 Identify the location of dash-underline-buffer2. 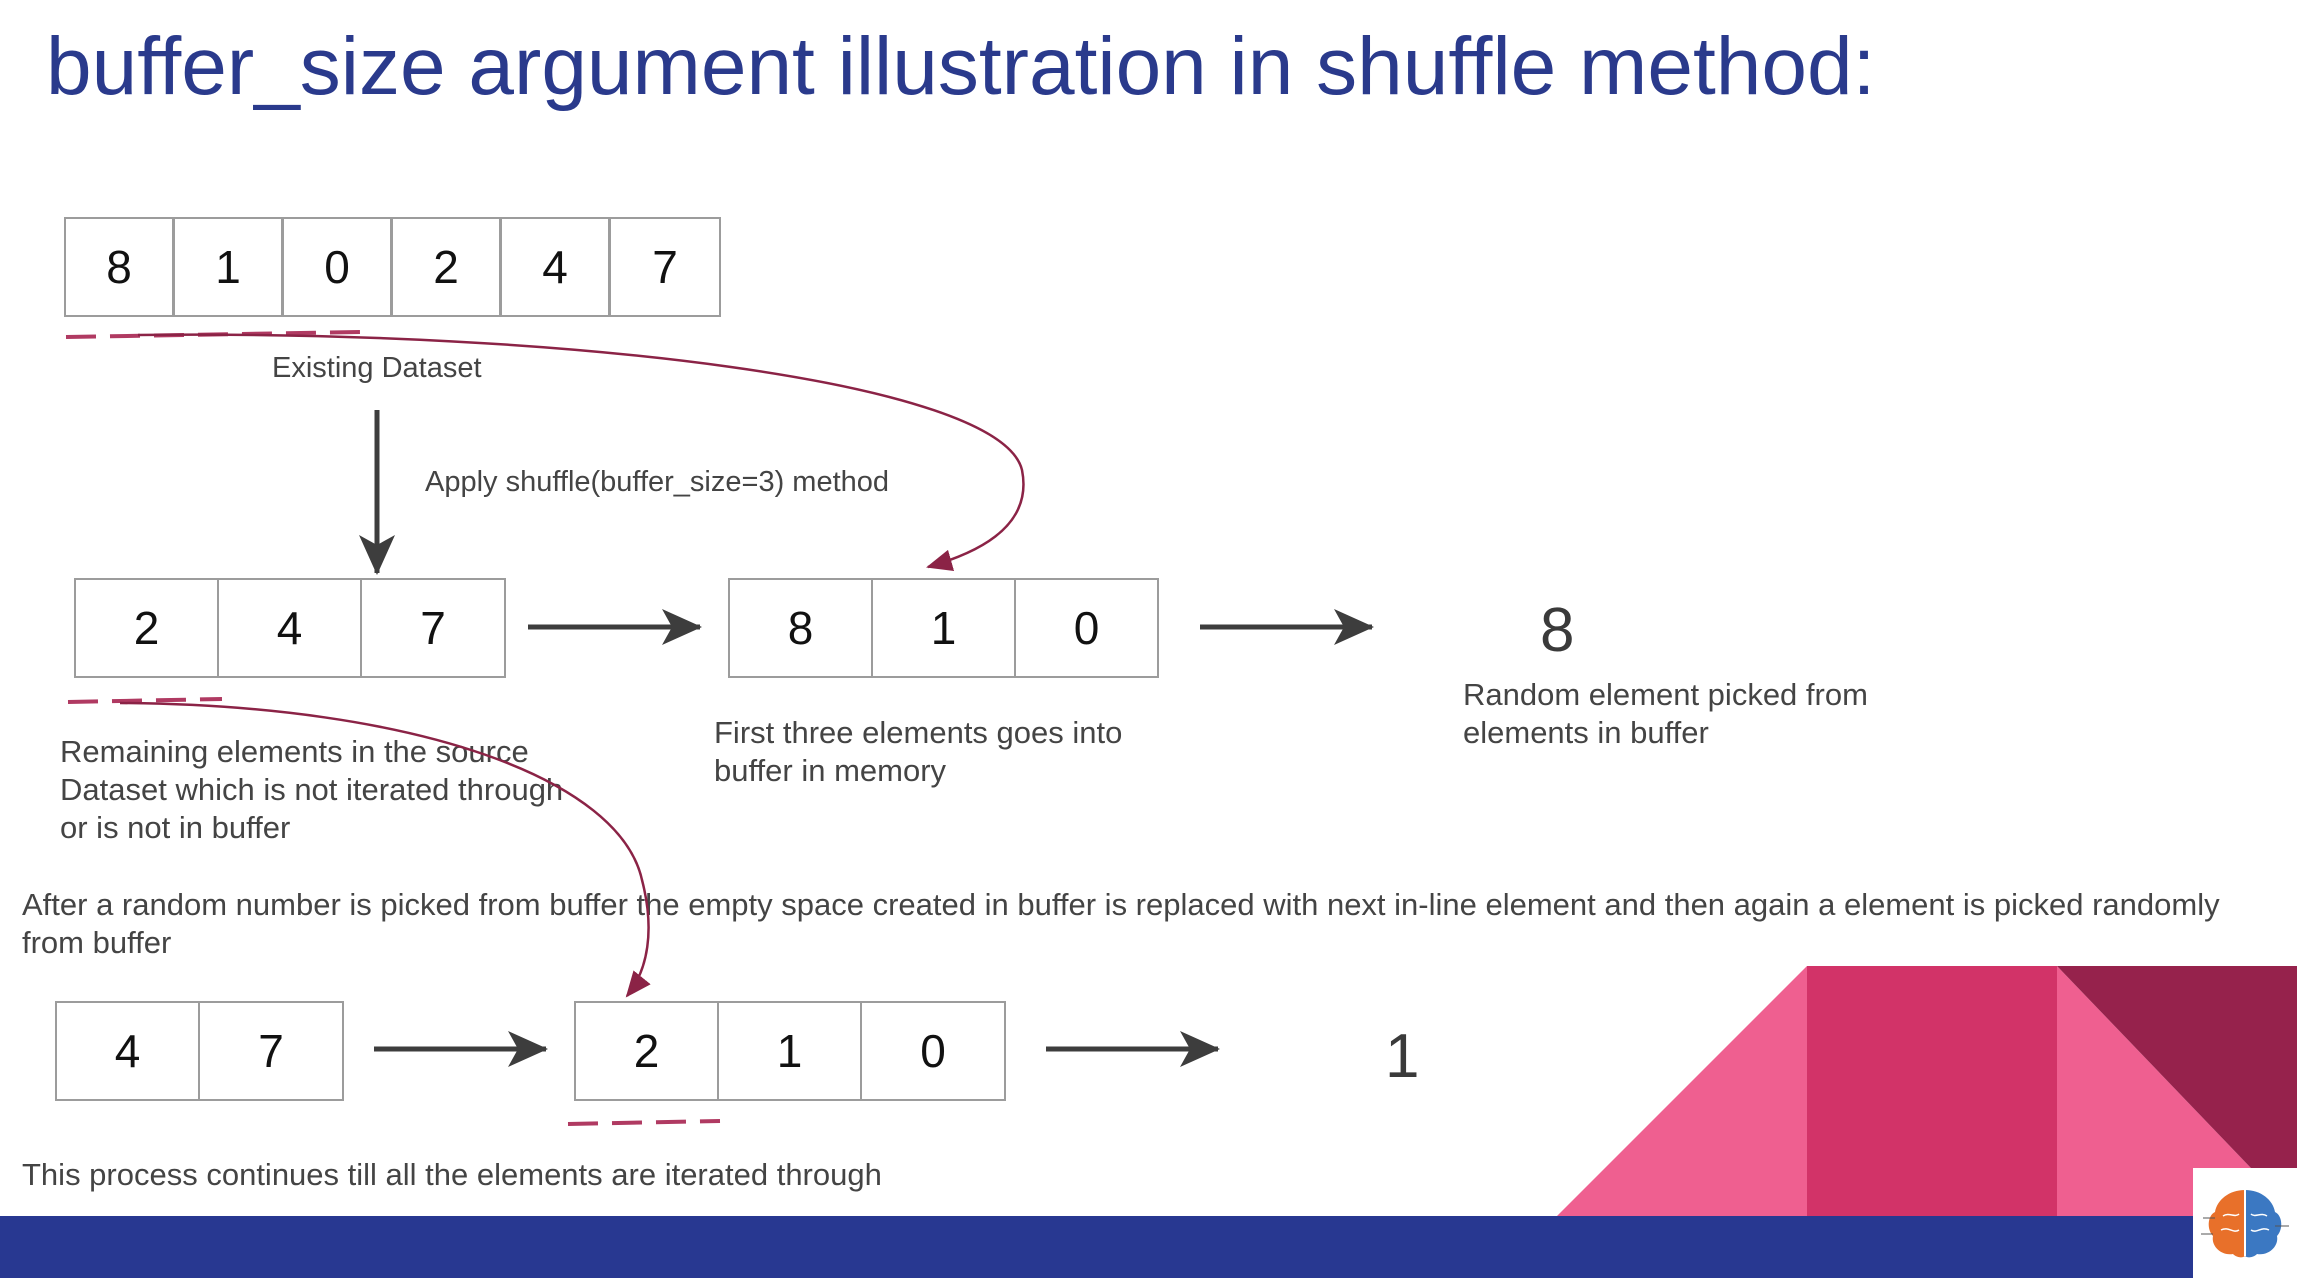
(644, 1122).